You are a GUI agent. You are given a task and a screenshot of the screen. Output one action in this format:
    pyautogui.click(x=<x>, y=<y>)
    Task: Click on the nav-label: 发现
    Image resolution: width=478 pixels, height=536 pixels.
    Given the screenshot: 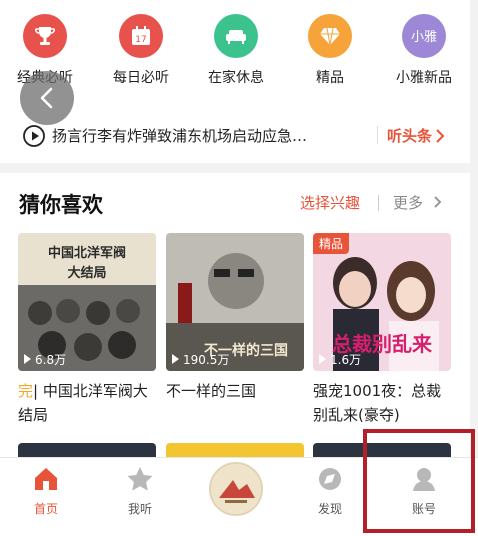 What is the action you would take?
    pyautogui.click(x=329, y=509)
    